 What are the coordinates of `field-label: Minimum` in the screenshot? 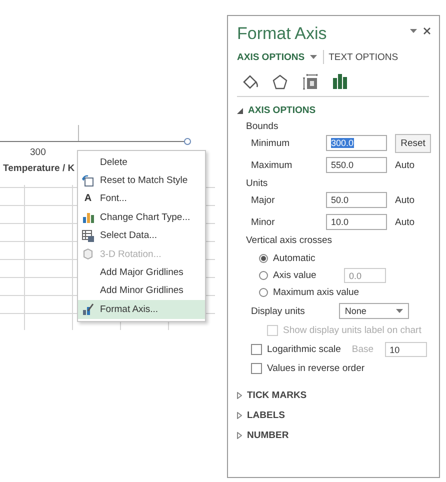 It's located at (271, 143).